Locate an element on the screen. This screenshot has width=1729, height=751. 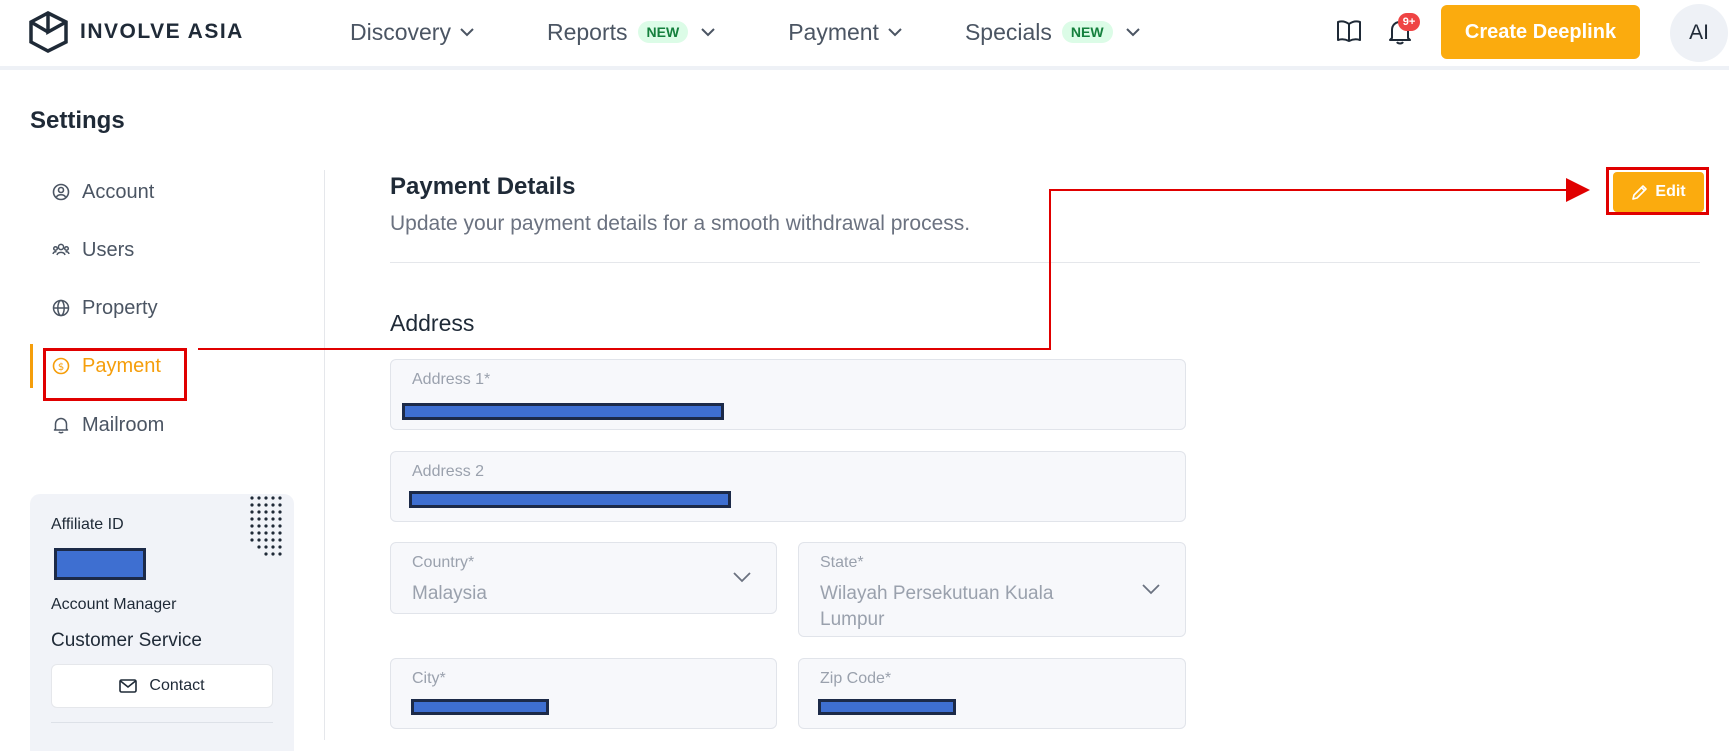
address-section-title: Address is located at coordinates (432, 323).